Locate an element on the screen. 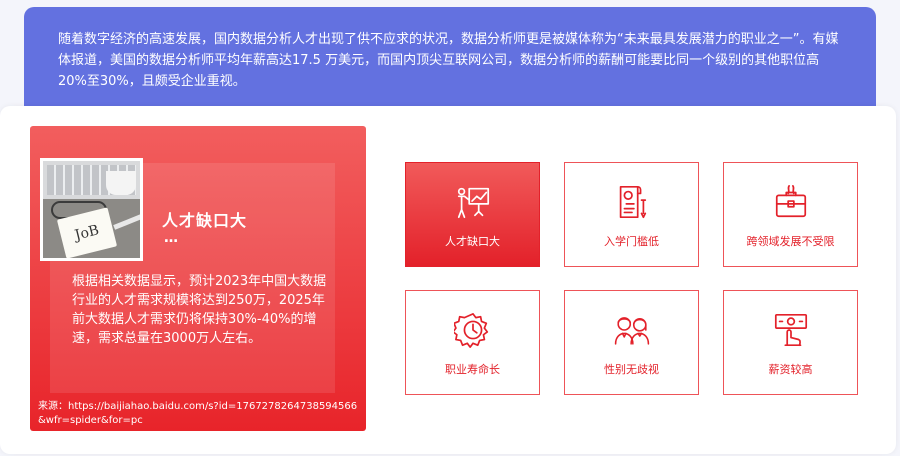 The image size is (900, 456). tile-label: 跨领域发展不受限 is located at coordinates (790, 241).